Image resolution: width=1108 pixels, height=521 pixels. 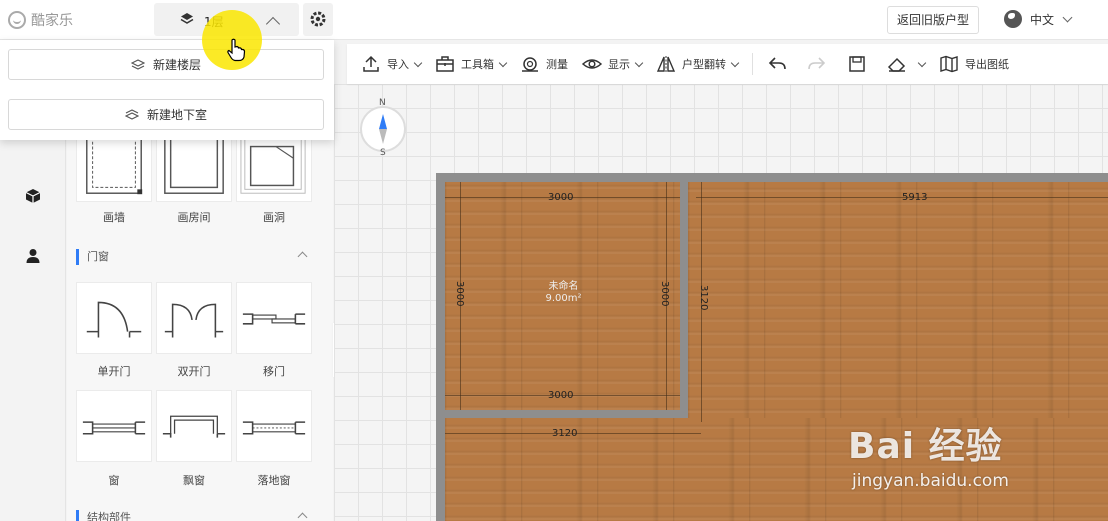 What do you see at coordinates (666, 64) in the screenshot?
I see `flip-icon` at bounding box center [666, 64].